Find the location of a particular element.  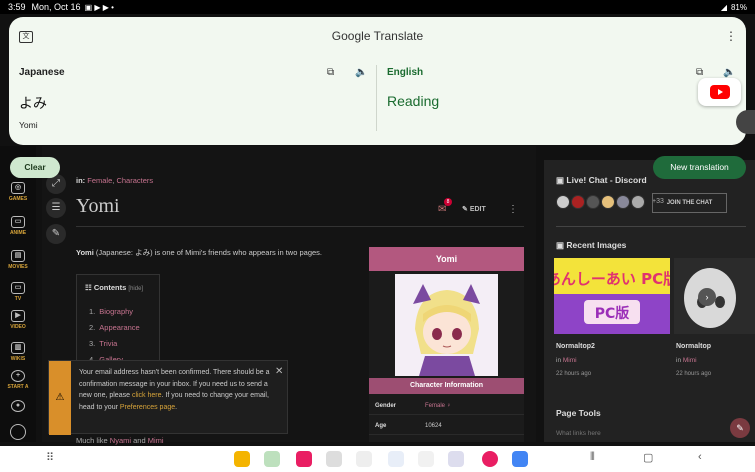

film-icon: ▤ is located at coordinates (18, 256).